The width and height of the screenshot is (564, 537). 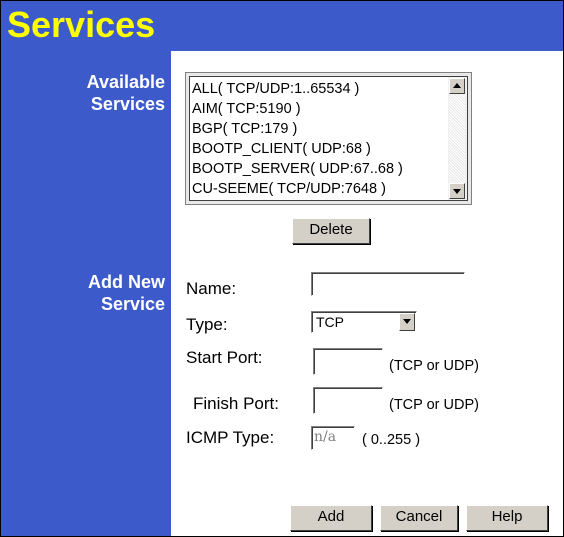 What do you see at coordinates (127, 104) in the screenshot?
I see `available-label-line2: Services` at bounding box center [127, 104].